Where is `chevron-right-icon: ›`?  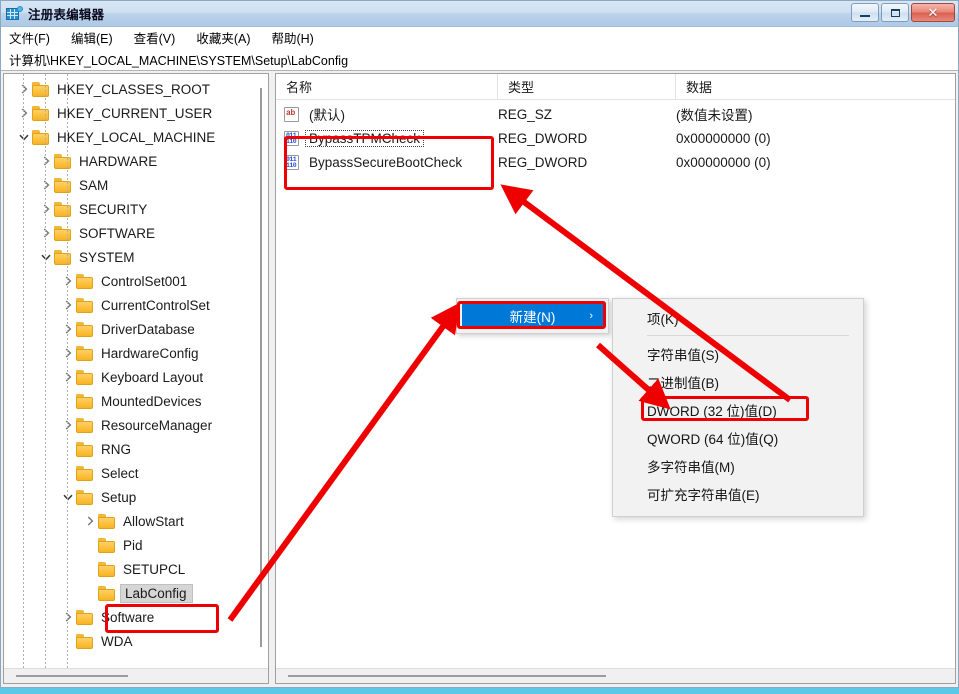
chevron-right-icon: › is located at coordinates (591, 316).